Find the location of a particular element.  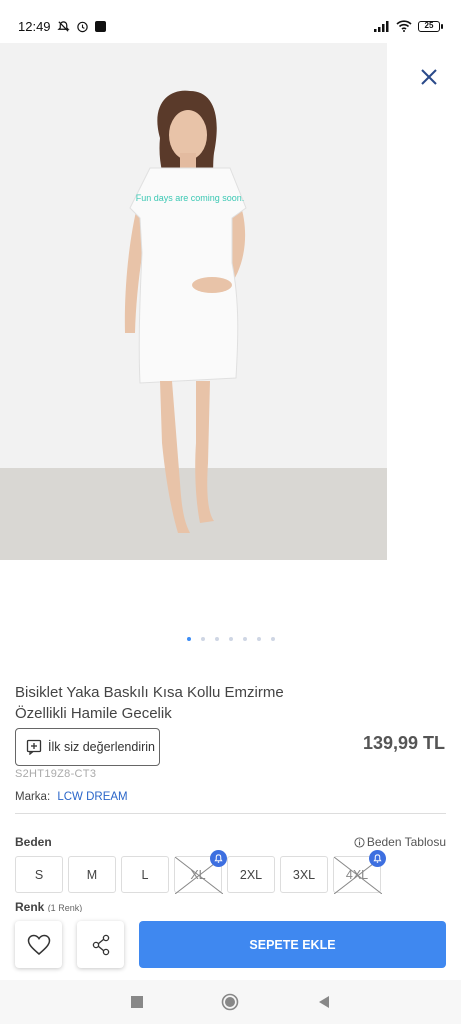

brand-row: Marka: LCW DREAM is located at coordinates (71, 797).